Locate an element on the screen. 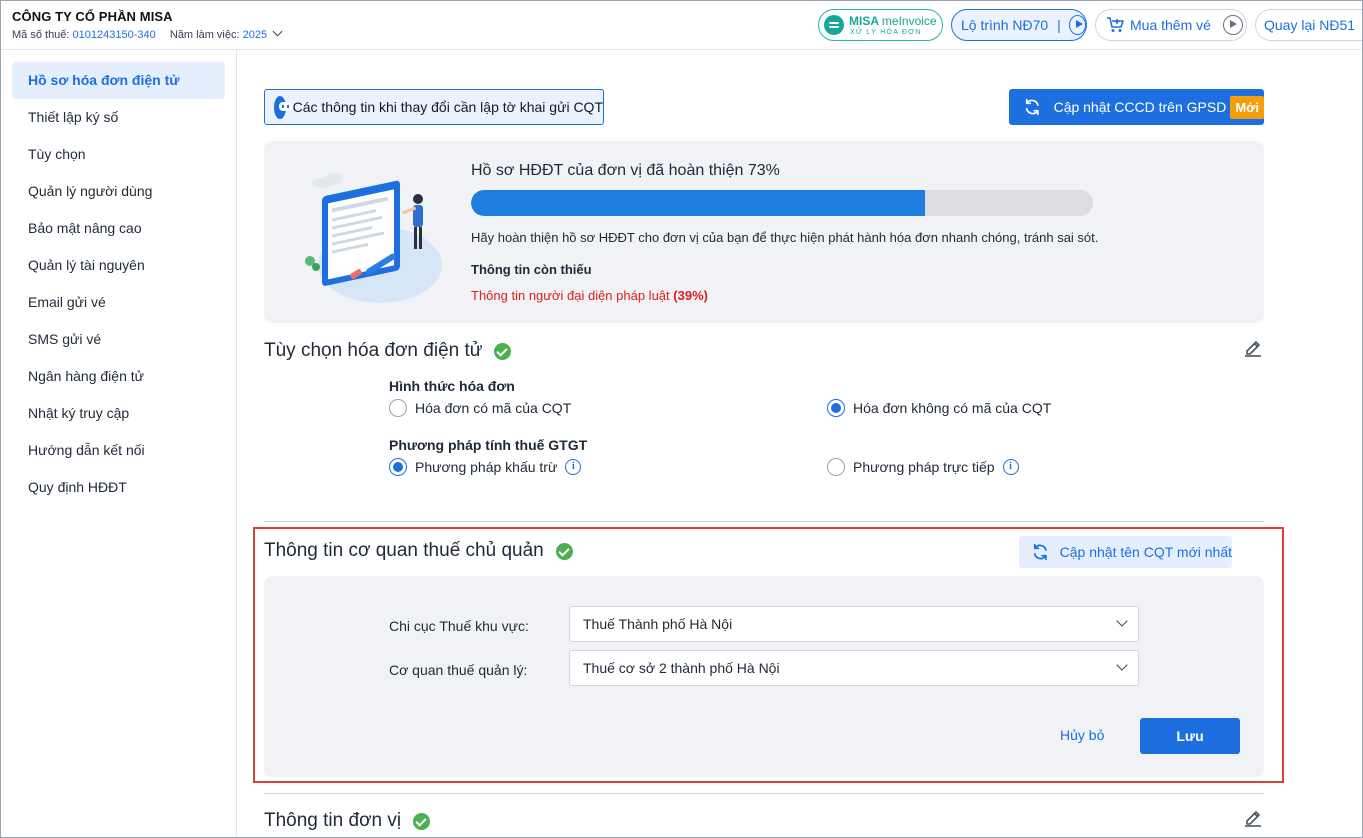 The image size is (1363, 838). unit-info-title-text: Thông tin đơn vị is located at coordinates (333, 820).